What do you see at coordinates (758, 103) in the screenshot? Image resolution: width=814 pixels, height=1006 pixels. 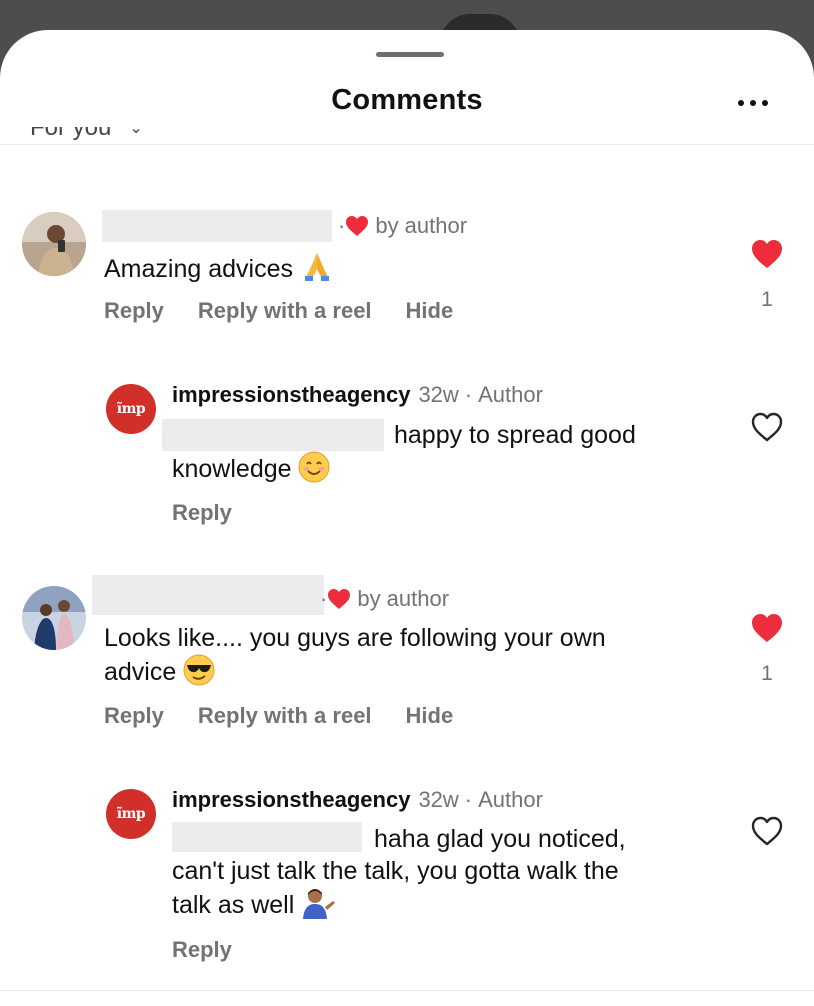 I see `more-options-icon` at bounding box center [758, 103].